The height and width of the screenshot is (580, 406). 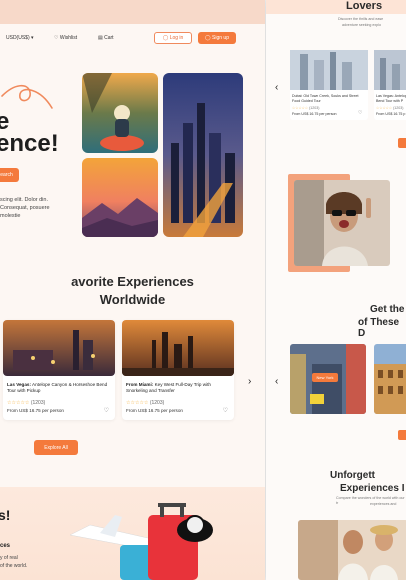 I want to click on miami-sunset-photo, so click(x=178, y=348).